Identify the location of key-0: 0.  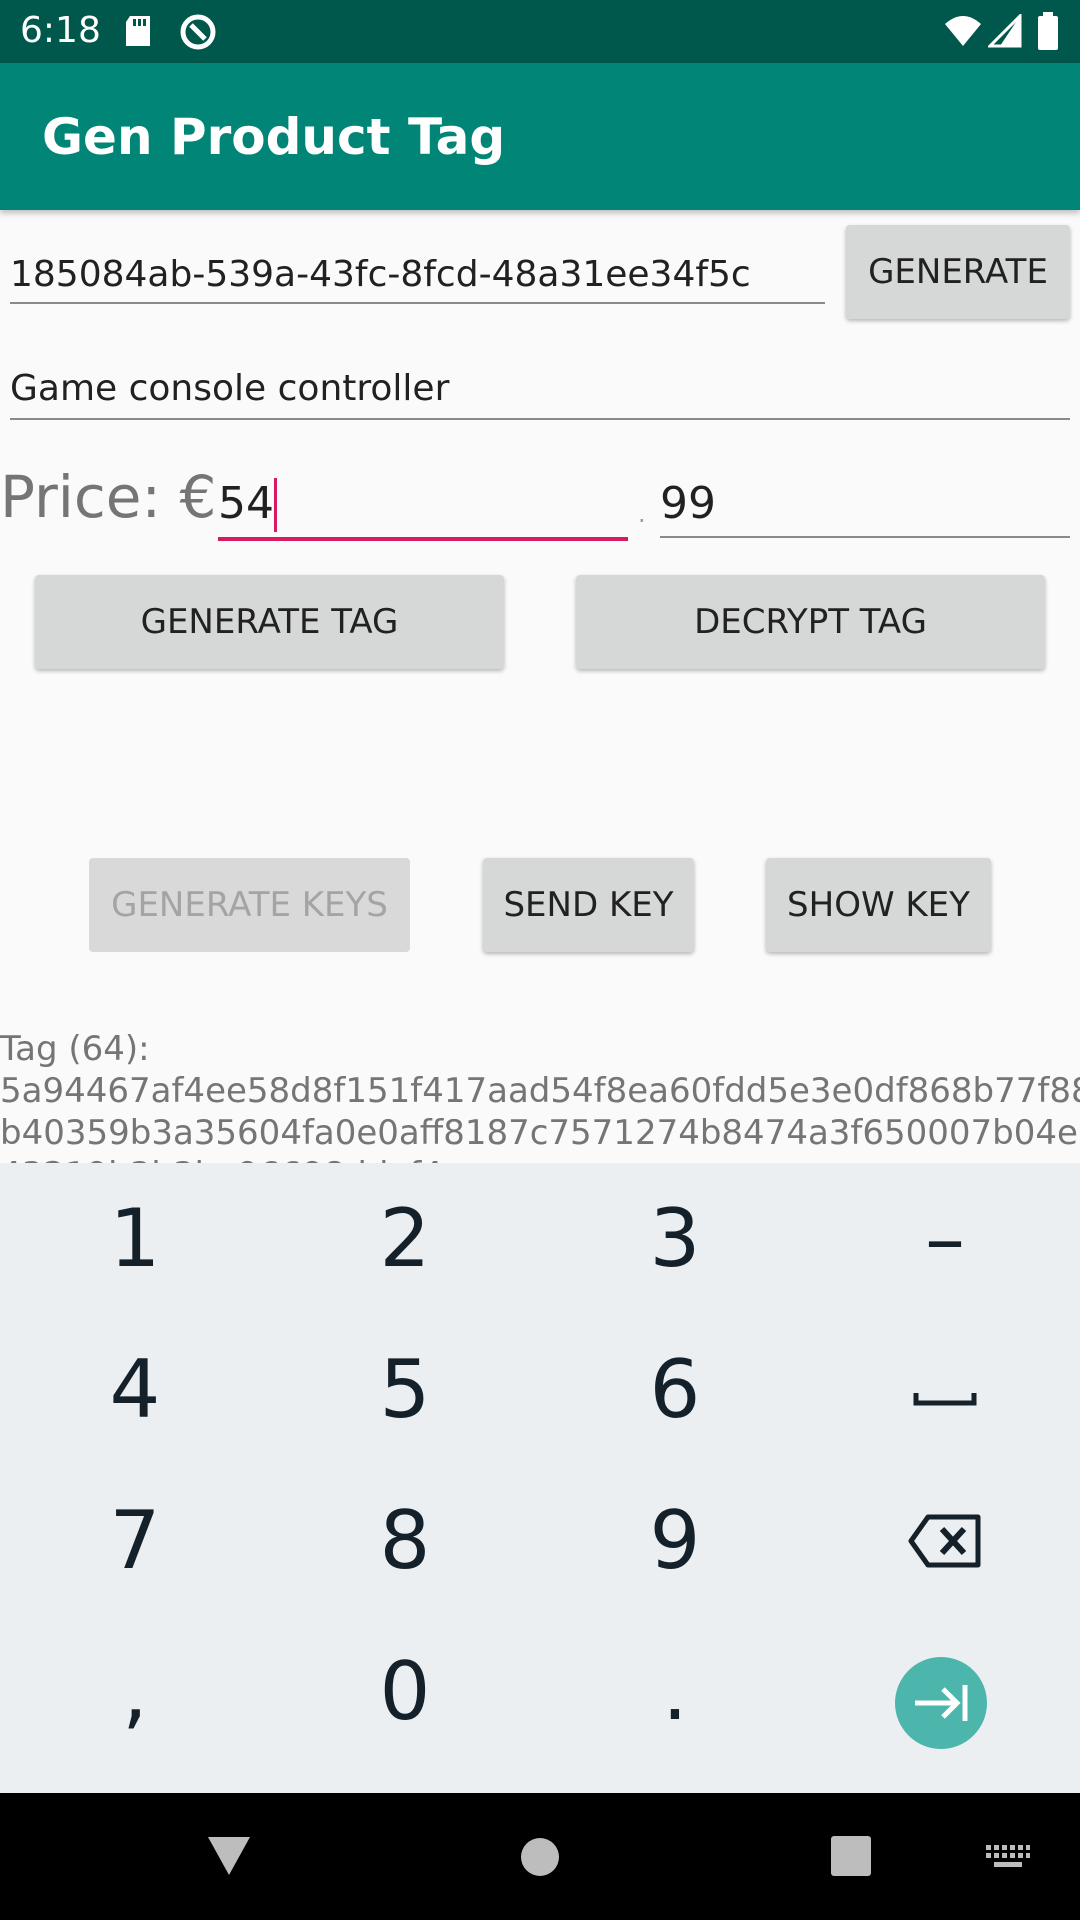
(405, 1691).